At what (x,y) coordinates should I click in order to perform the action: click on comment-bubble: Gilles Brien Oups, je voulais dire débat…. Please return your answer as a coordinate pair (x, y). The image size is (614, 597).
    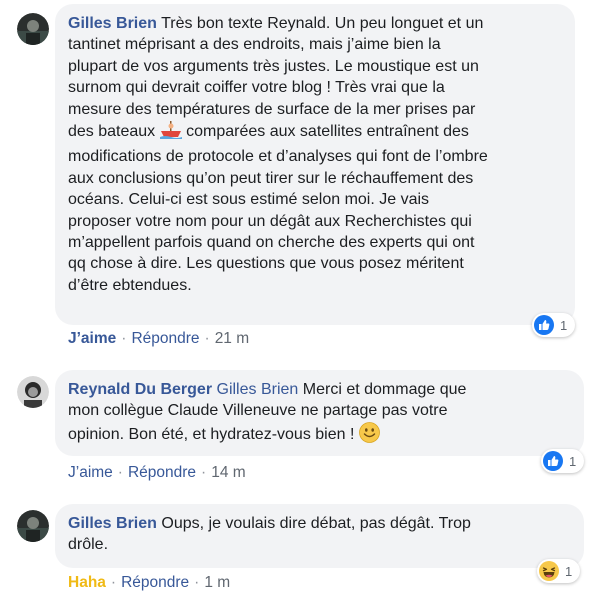
    Looking at the image, I should click on (319, 536).